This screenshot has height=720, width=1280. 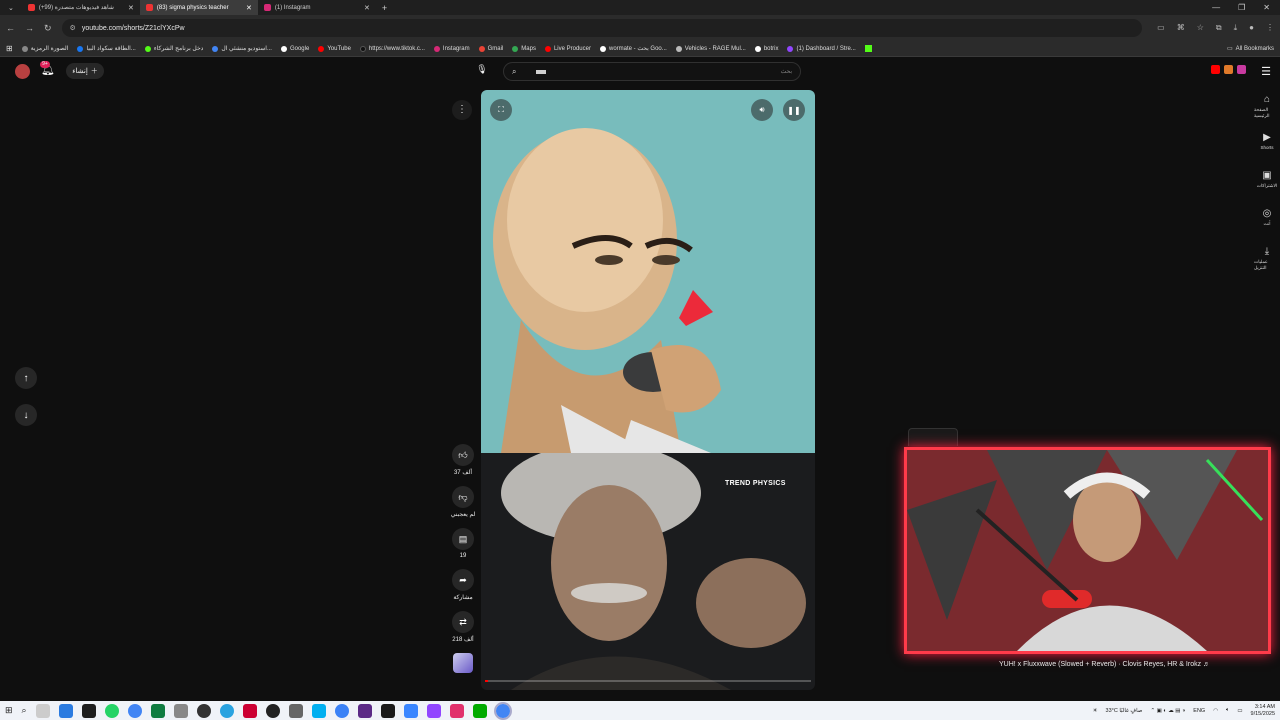 I want to click on bookmark-item: Google, so click(x=294, y=48).